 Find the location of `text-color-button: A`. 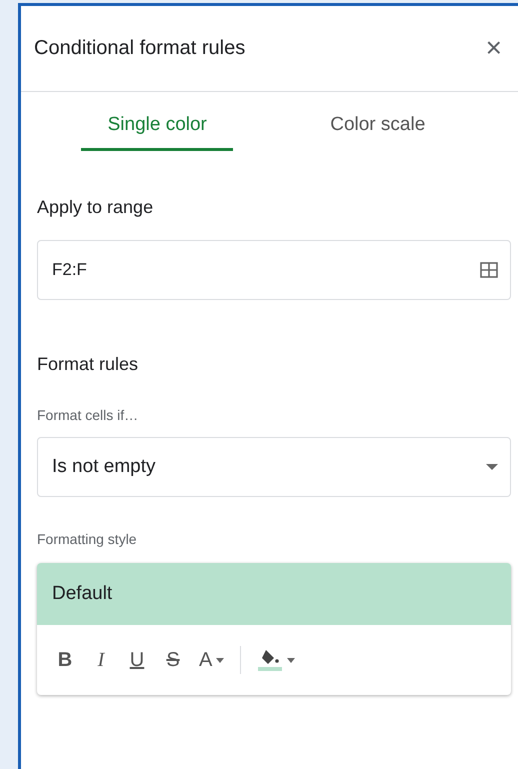

text-color-button: A is located at coordinates (211, 660).